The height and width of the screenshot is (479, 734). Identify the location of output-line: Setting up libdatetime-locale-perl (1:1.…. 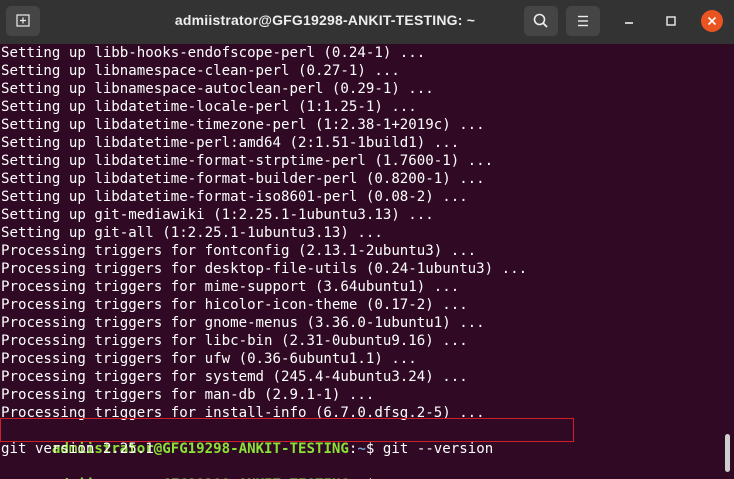
(209, 107).